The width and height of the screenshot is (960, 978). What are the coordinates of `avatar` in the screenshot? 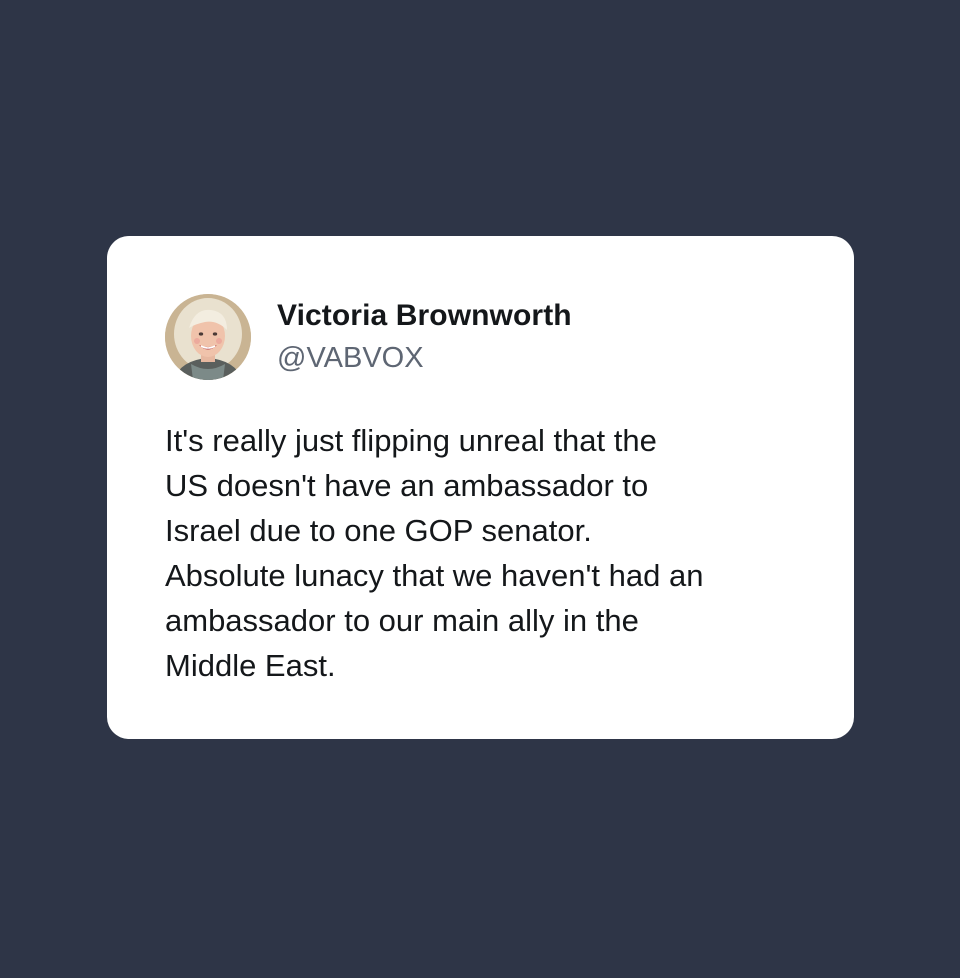 It's located at (208, 337).